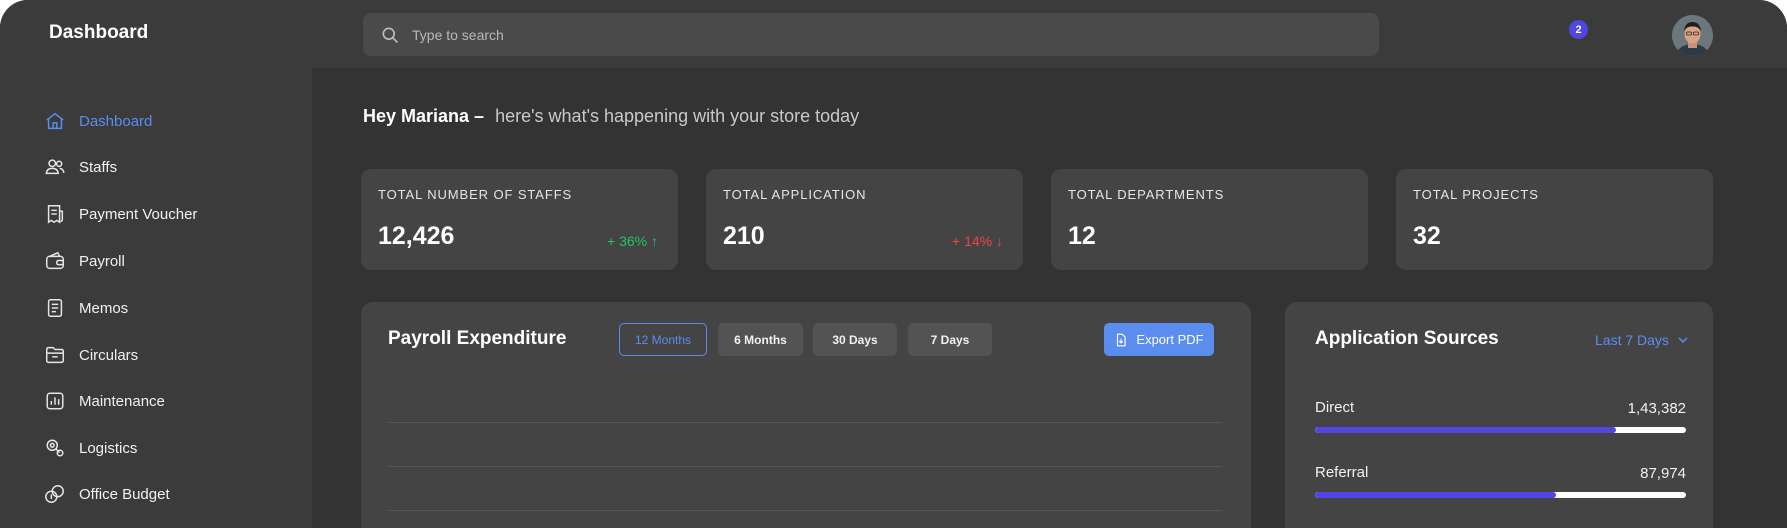  I want to click on stat-value: 32, so click(1427, 236).